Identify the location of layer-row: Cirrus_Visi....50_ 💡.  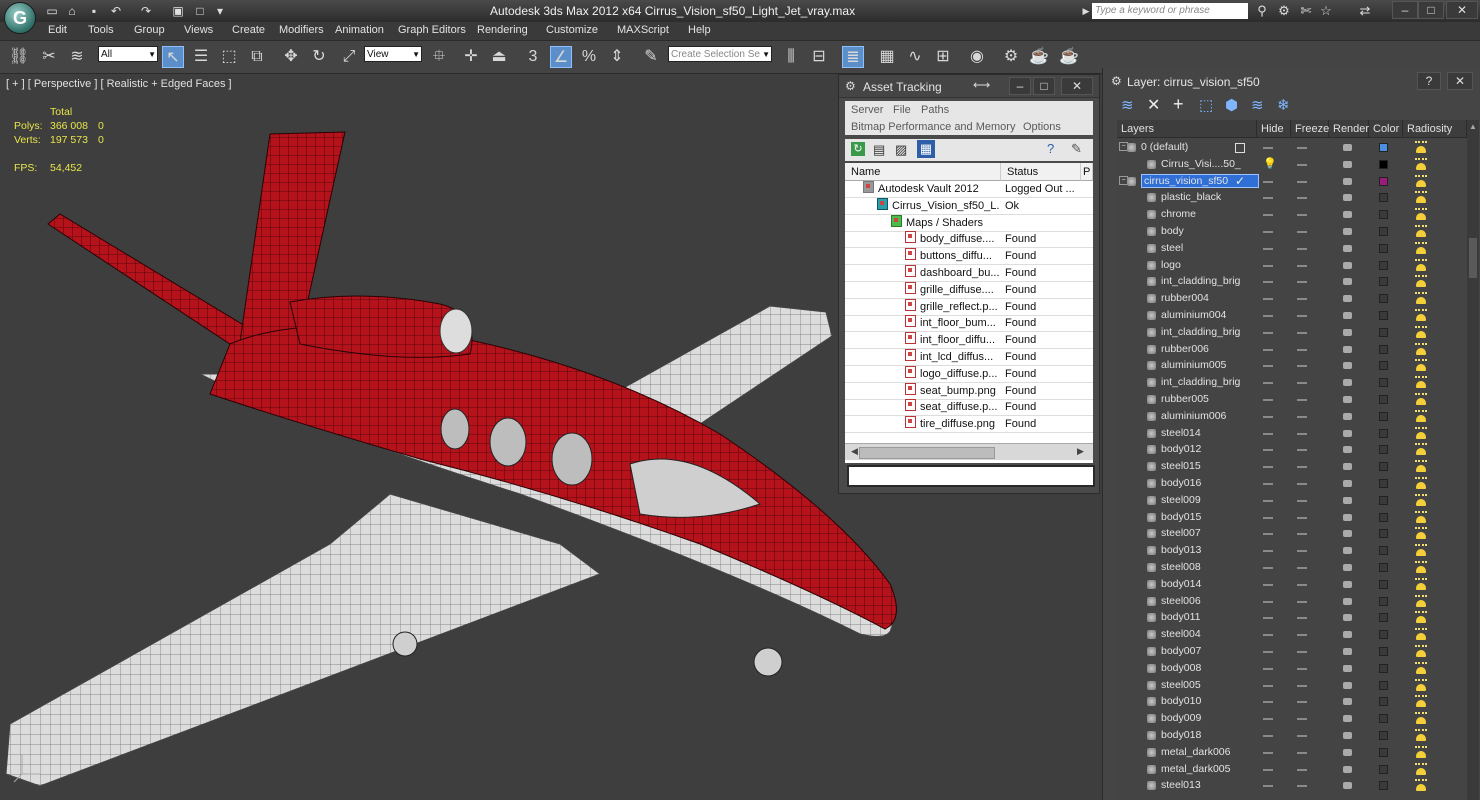
(1292, 165).